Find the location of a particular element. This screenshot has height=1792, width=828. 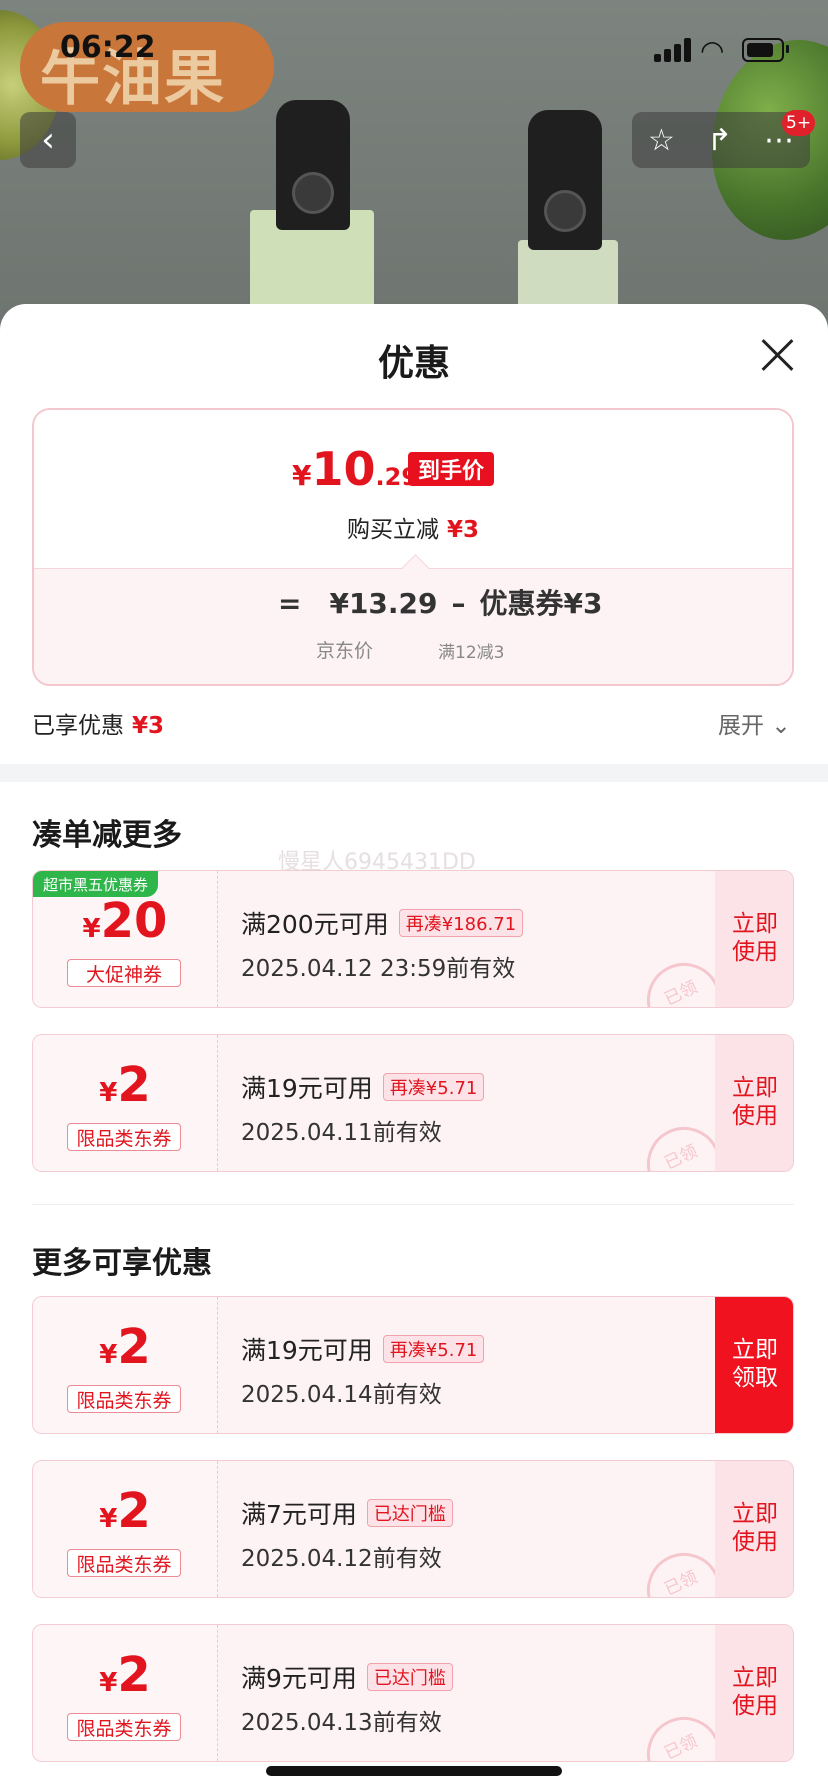

coupon-condition: 满7元可用 已达门槛 is located at coordinates (347, 1513).